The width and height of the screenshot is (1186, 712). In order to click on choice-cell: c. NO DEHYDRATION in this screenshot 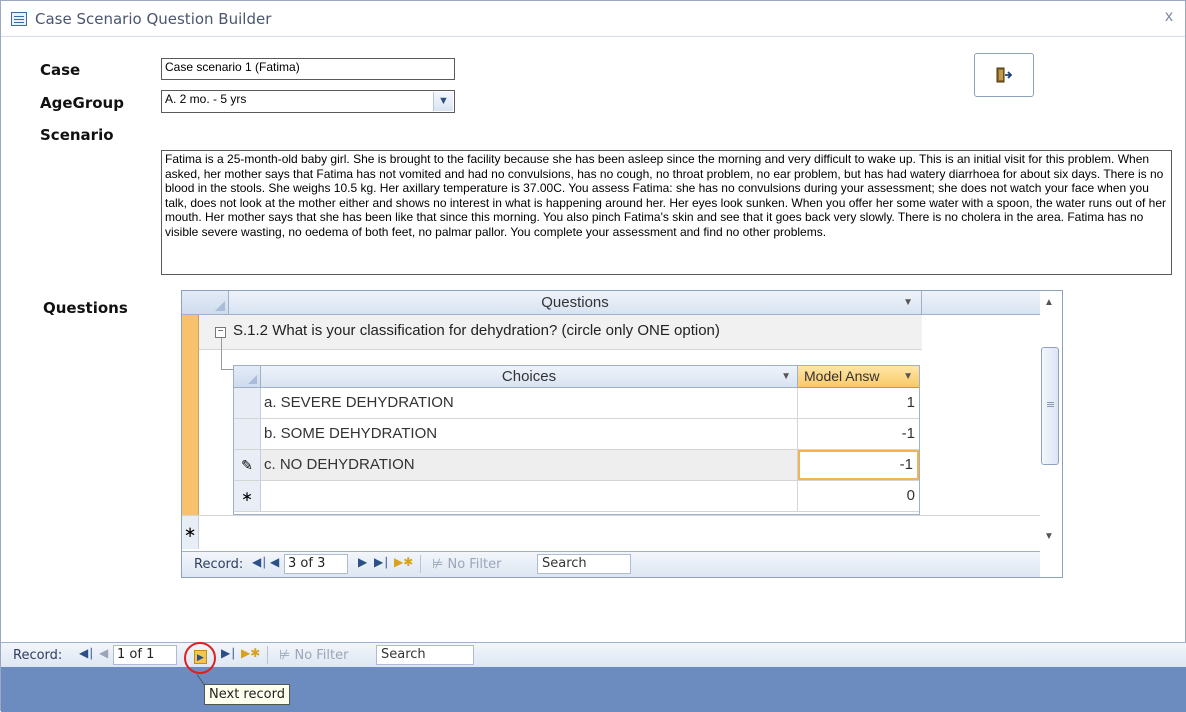, I will do `click(529, 465)`.